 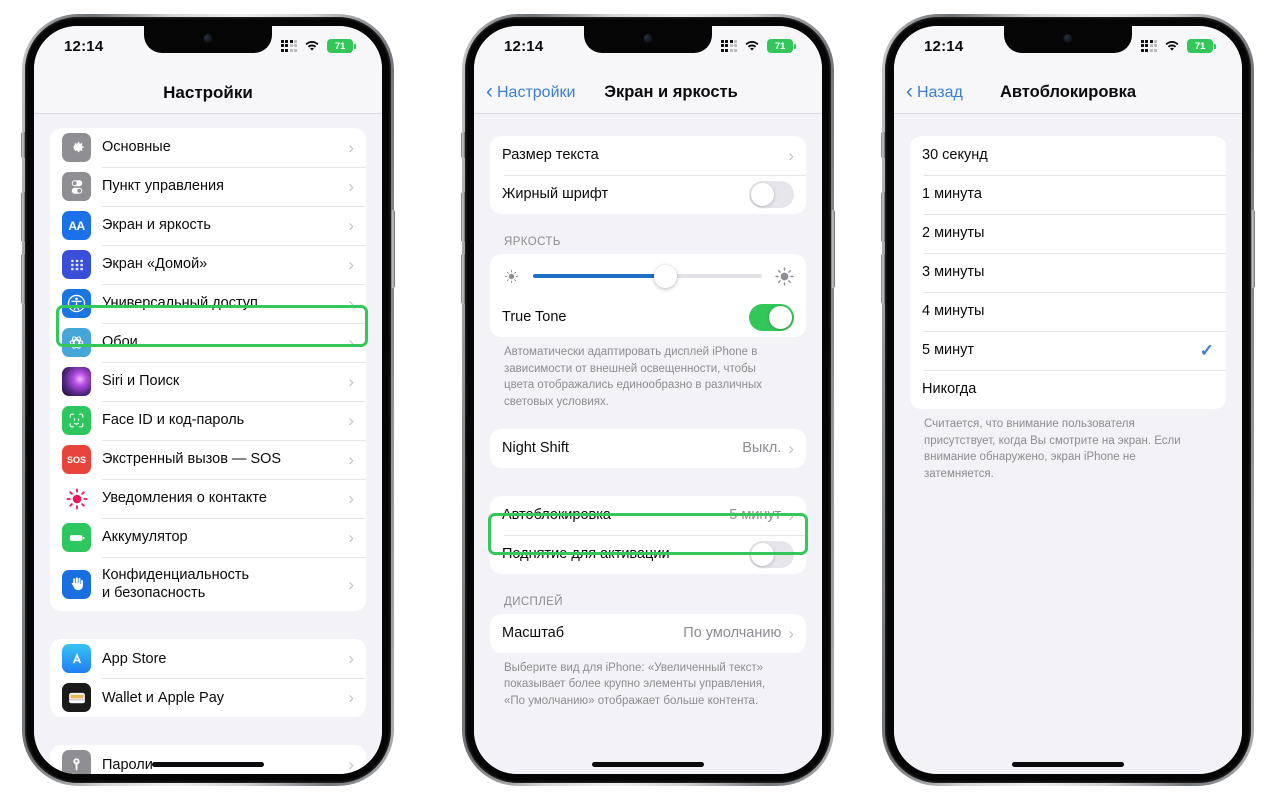 I want to click on sidebar-item-contact-notifications: Уведомления о контакте ›, so click(x=208, y=498).